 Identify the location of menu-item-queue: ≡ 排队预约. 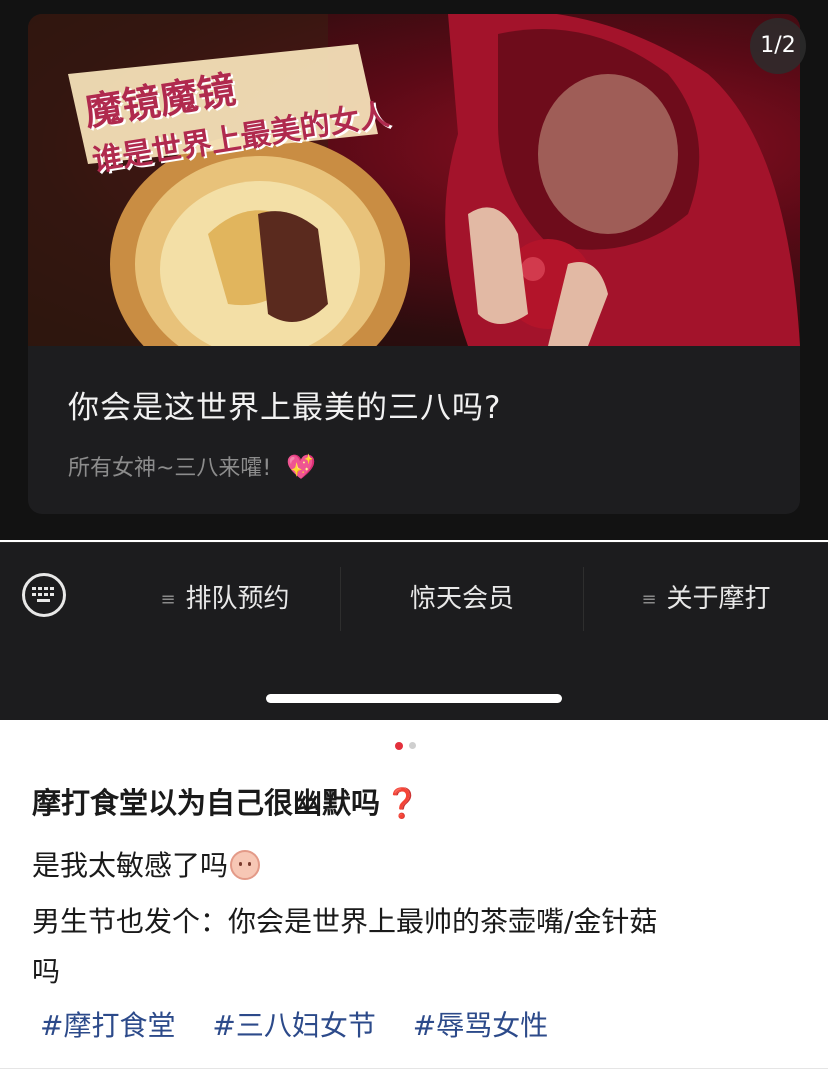
(225, 599).